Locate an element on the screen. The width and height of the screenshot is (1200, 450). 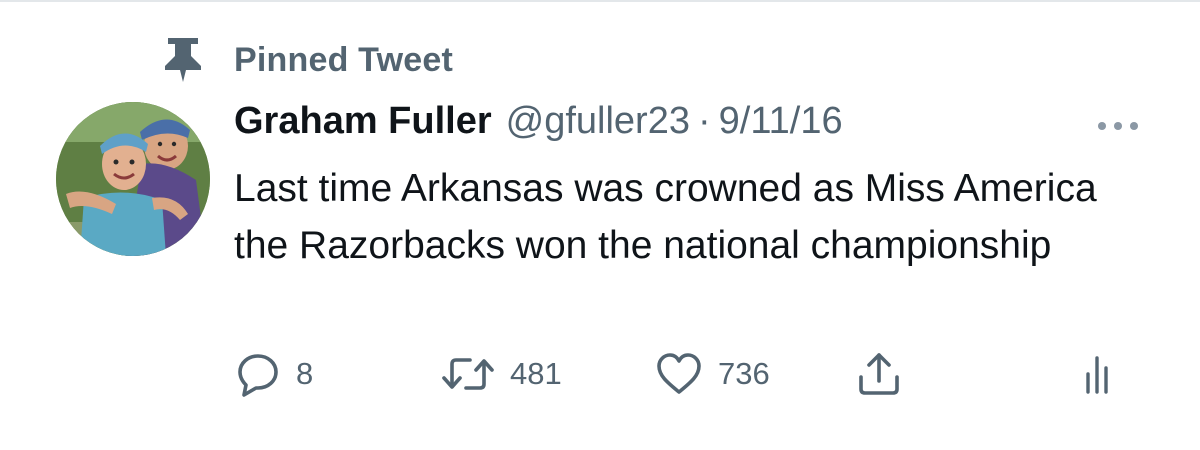
retweet-icon is located at coordinates (468, 374).